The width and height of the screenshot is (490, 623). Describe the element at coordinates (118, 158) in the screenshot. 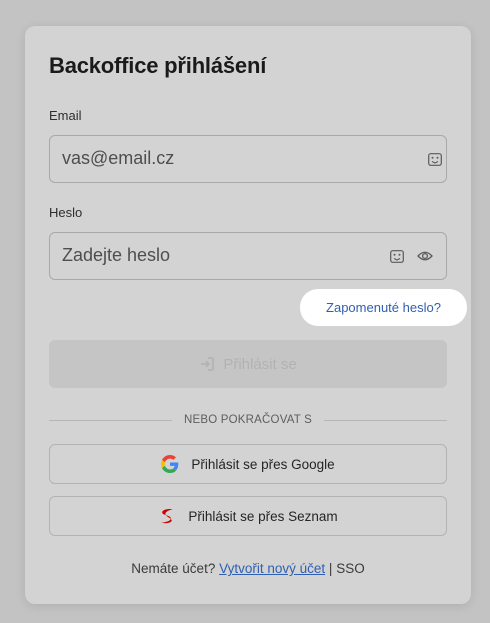

I see `email-placeholder: vas@email.cz` at that location.